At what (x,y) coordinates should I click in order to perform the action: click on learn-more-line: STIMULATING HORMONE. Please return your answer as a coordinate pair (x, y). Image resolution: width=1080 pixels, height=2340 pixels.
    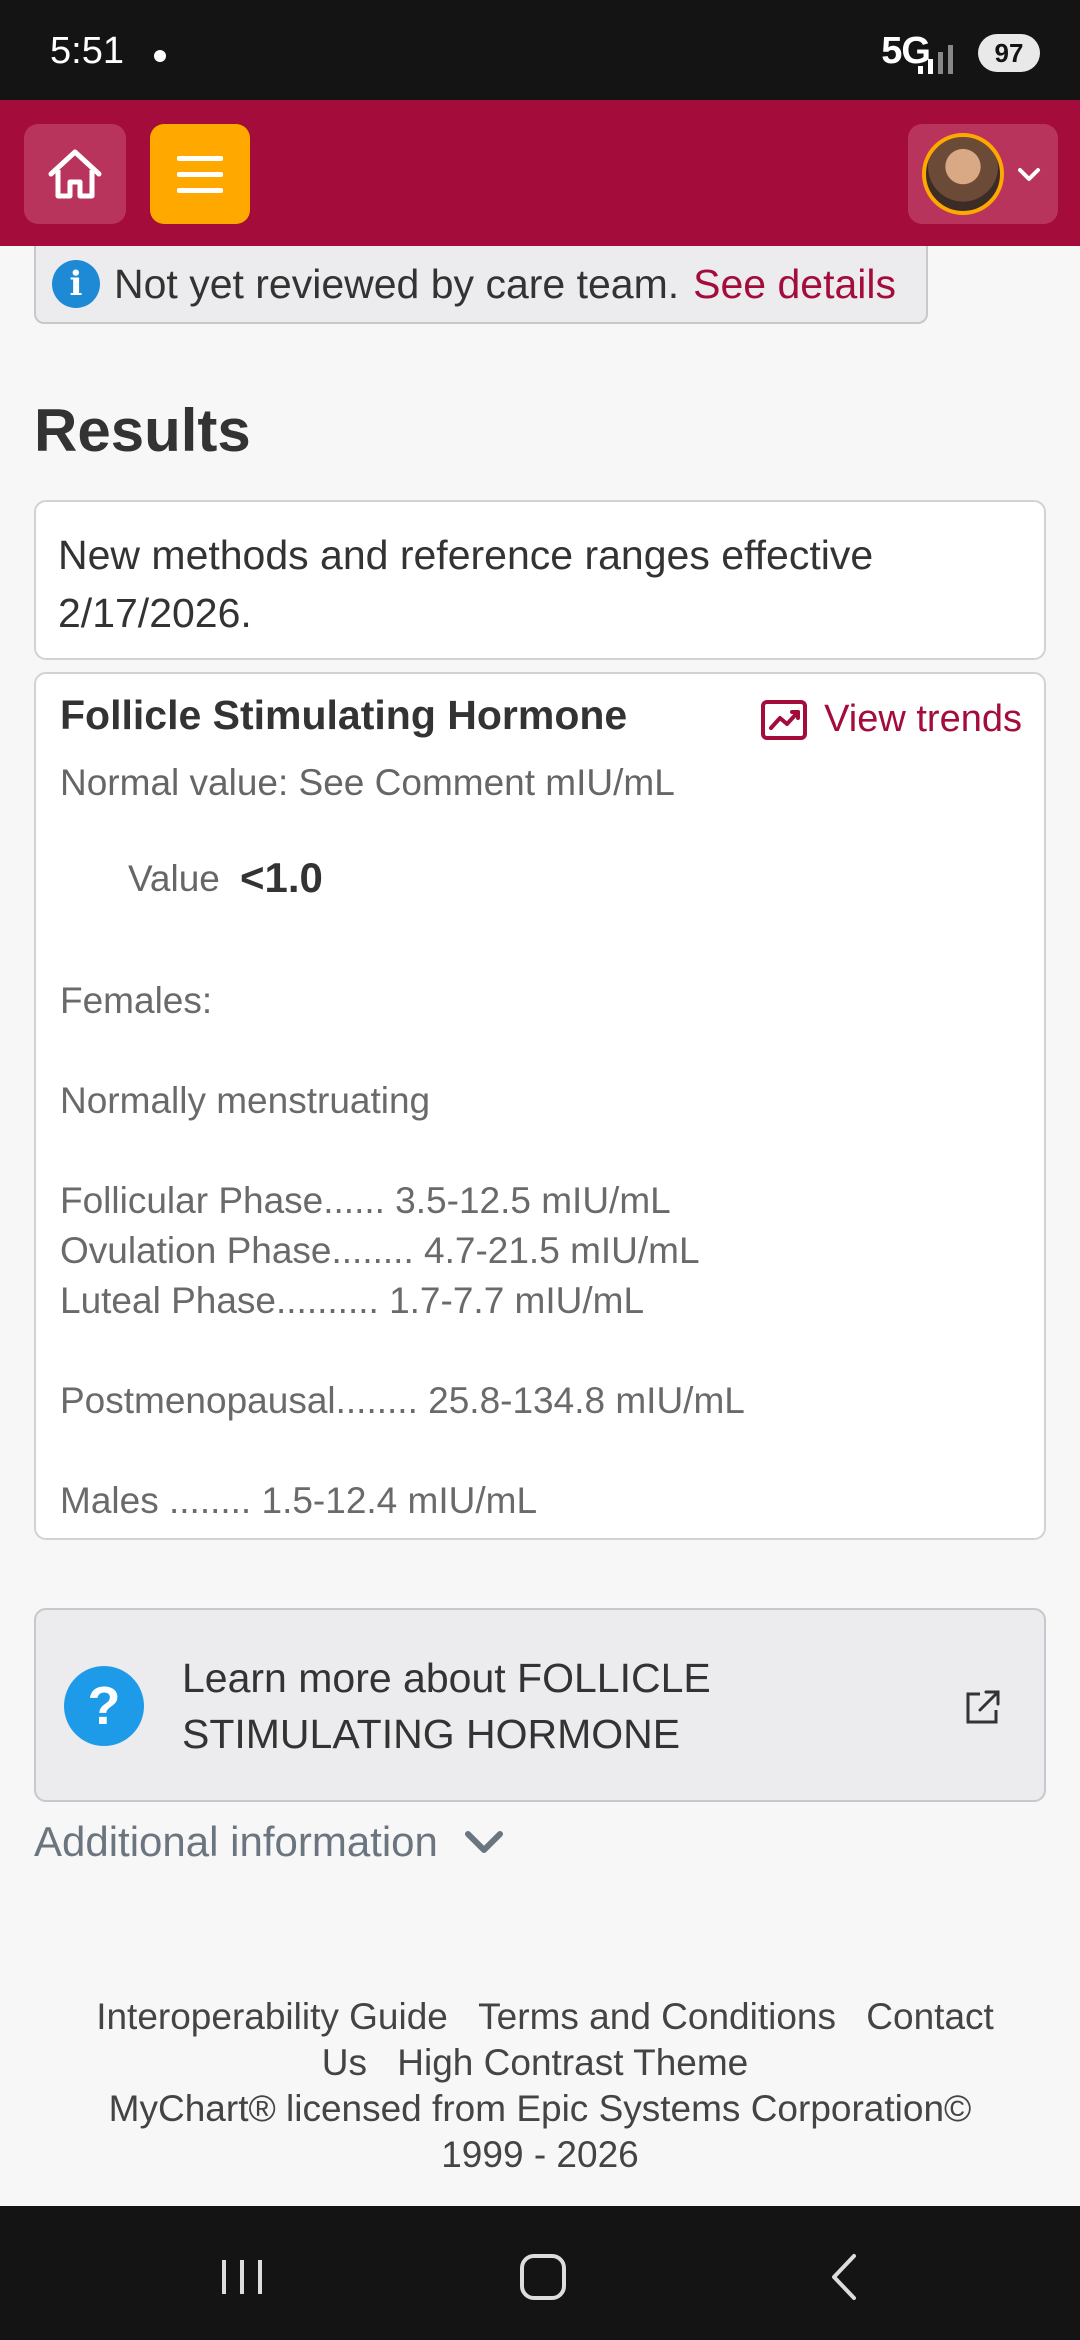
    Looking at the image, I should click on (431, 1734).